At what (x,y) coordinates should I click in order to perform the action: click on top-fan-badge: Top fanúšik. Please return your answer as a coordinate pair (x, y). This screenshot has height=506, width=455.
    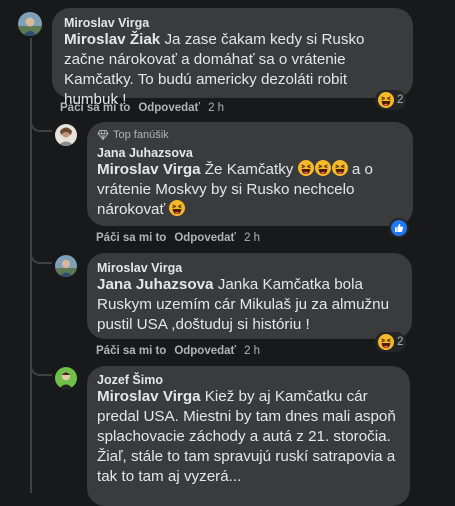
    Looking at the image, I should click on (250, 135).